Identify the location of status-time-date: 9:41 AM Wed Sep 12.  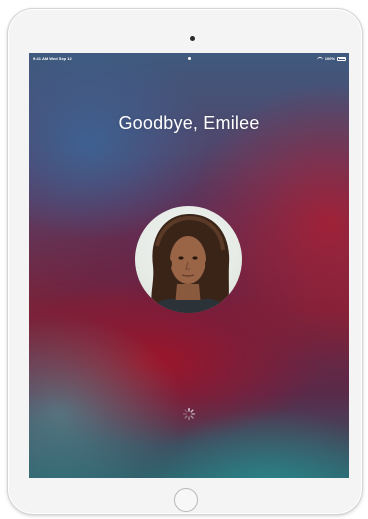
(52, 58).